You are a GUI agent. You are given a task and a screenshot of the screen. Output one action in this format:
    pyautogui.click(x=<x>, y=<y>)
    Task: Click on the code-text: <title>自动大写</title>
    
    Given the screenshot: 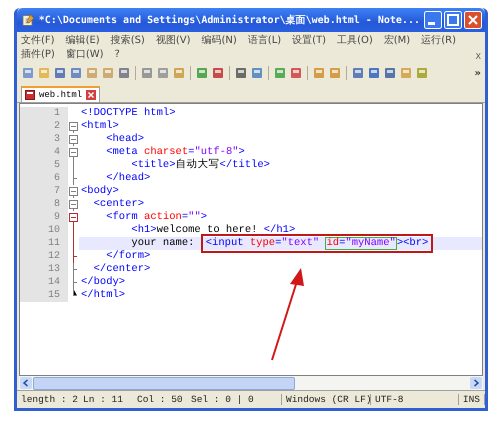 What is the action you would take?
    pyautogui.click(x=200, y=165)
    